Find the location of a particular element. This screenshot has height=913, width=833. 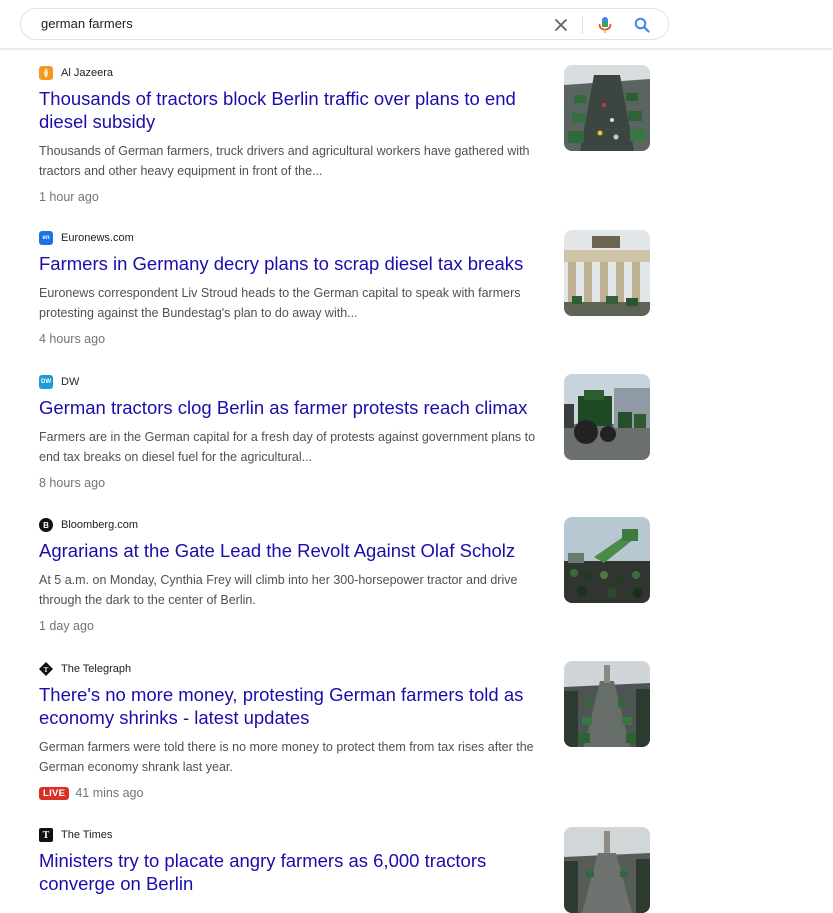

result-source: B Bloomberg.com is located at coordinates (344, 525).